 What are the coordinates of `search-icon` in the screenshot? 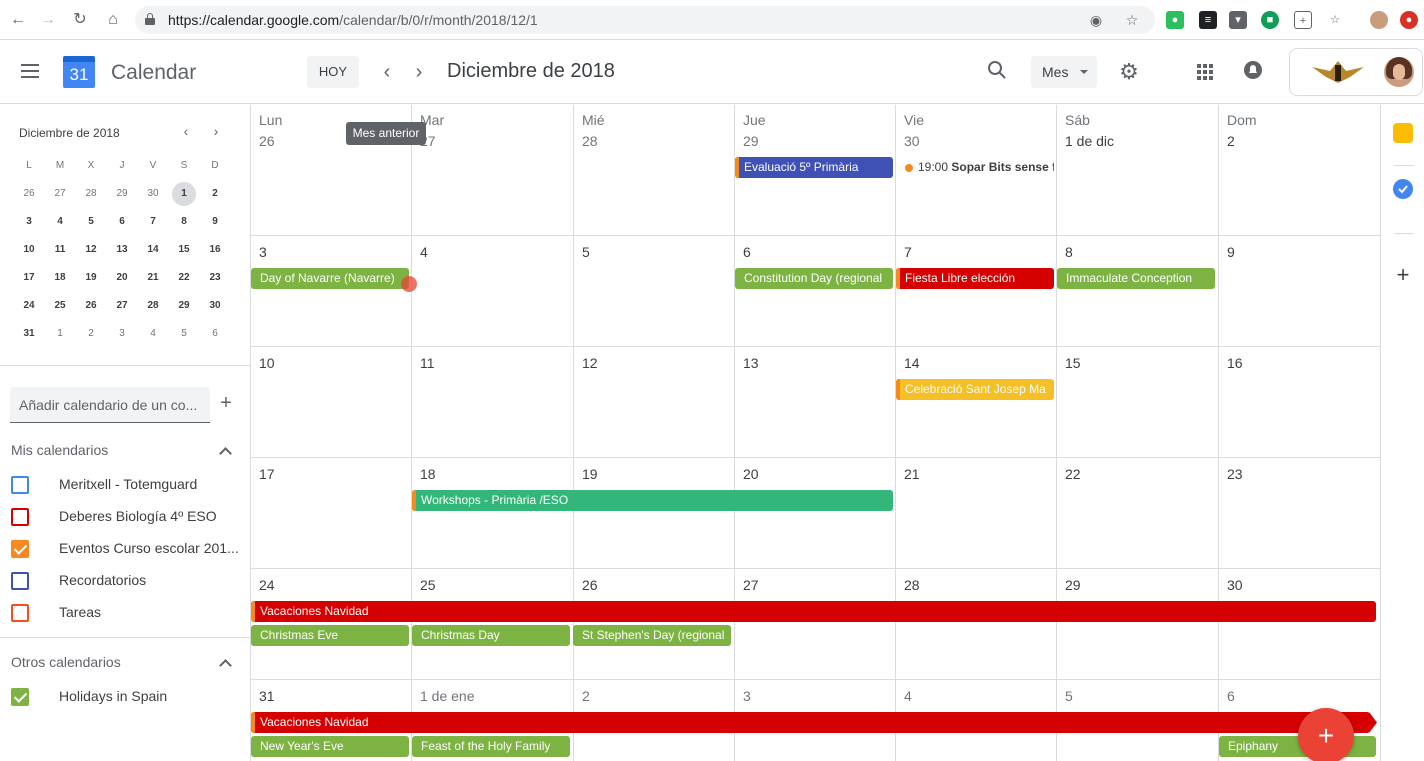 It's located at (997, 72).